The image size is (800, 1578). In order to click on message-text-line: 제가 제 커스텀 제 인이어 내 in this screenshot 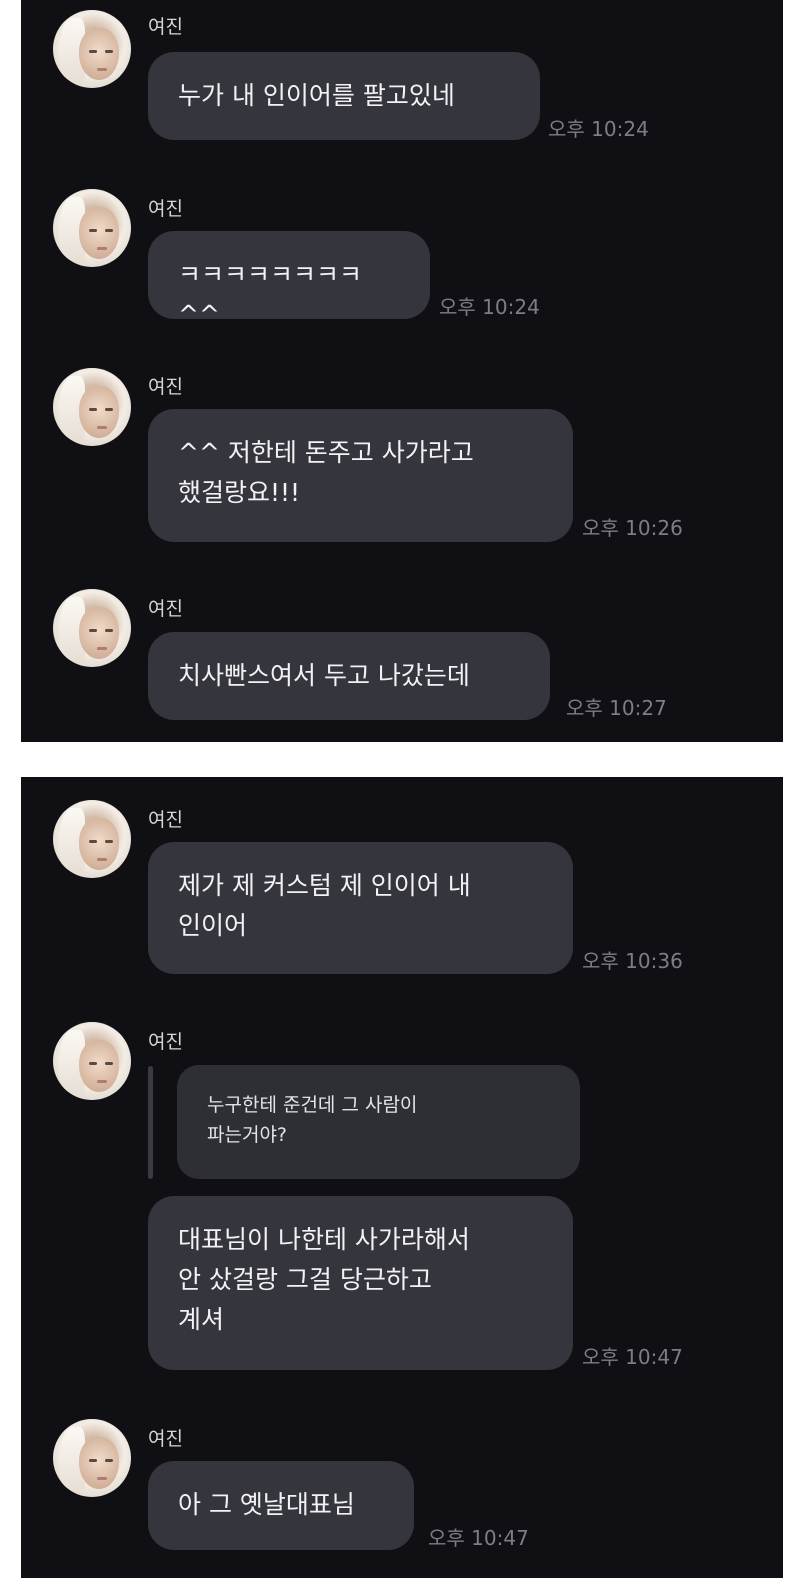, I will do `click(324, 885)`.